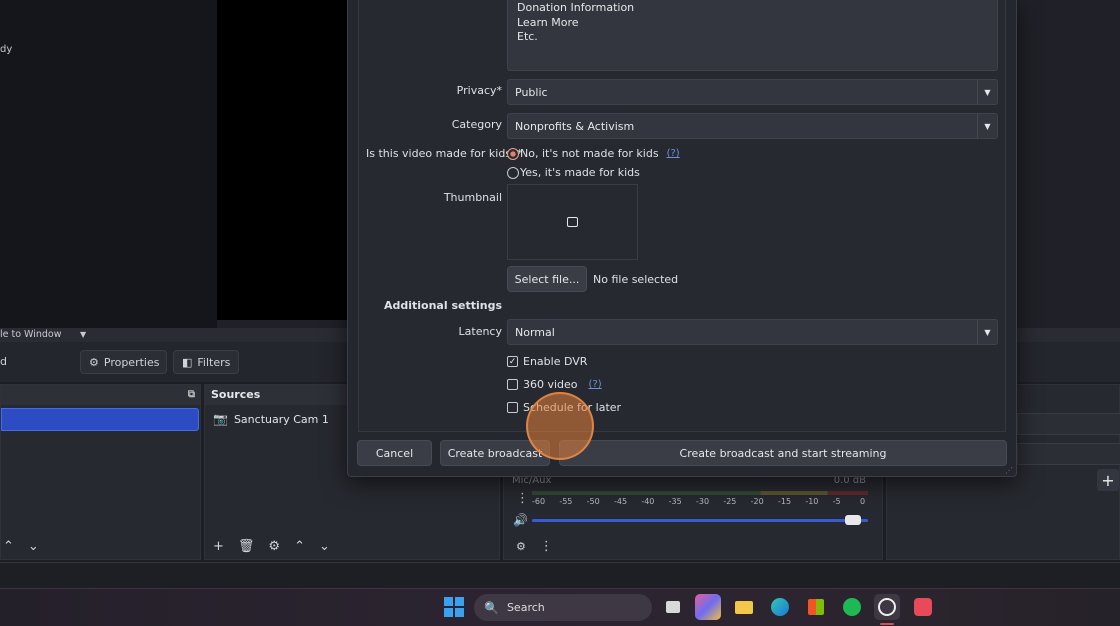 The width and height of the screenshot is (1120, 626). Describe the element at coordinates (512, 407) in the screenshot. I see `checkbox-empty-icon` at that location.